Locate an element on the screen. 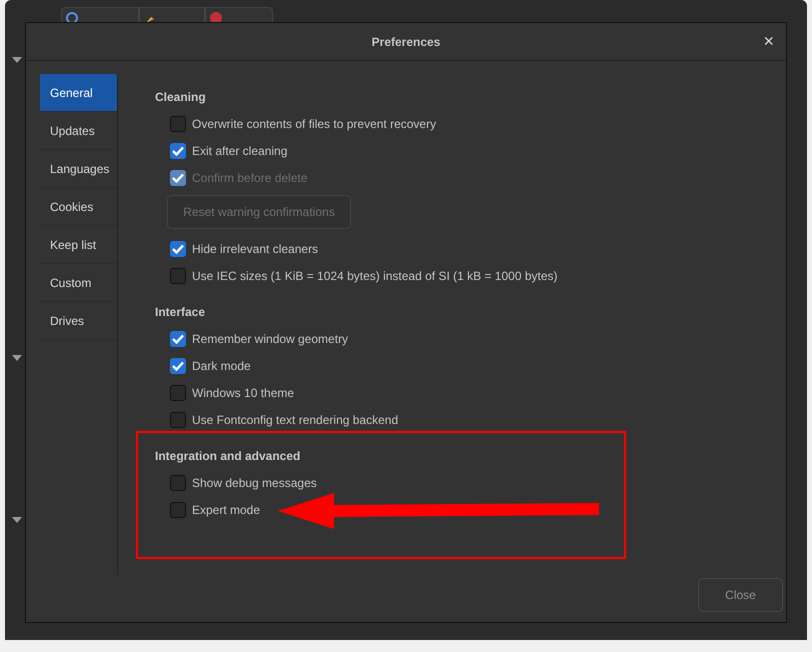 The height and width of the screenshot is (652, 812). option-label: Use Fontconfig text rendering backend is located at coordinates (295, 420).